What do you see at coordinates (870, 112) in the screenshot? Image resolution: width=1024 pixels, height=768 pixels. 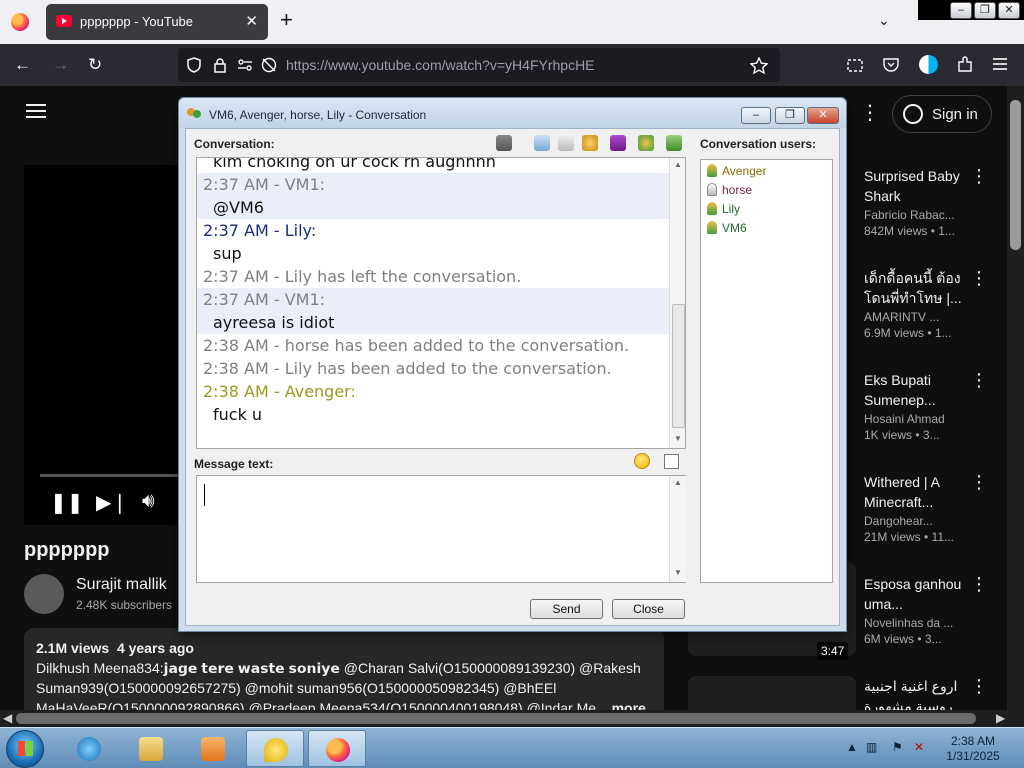 I see `settings-kebab-icon: ⋮` at bounding box center [870, 112].